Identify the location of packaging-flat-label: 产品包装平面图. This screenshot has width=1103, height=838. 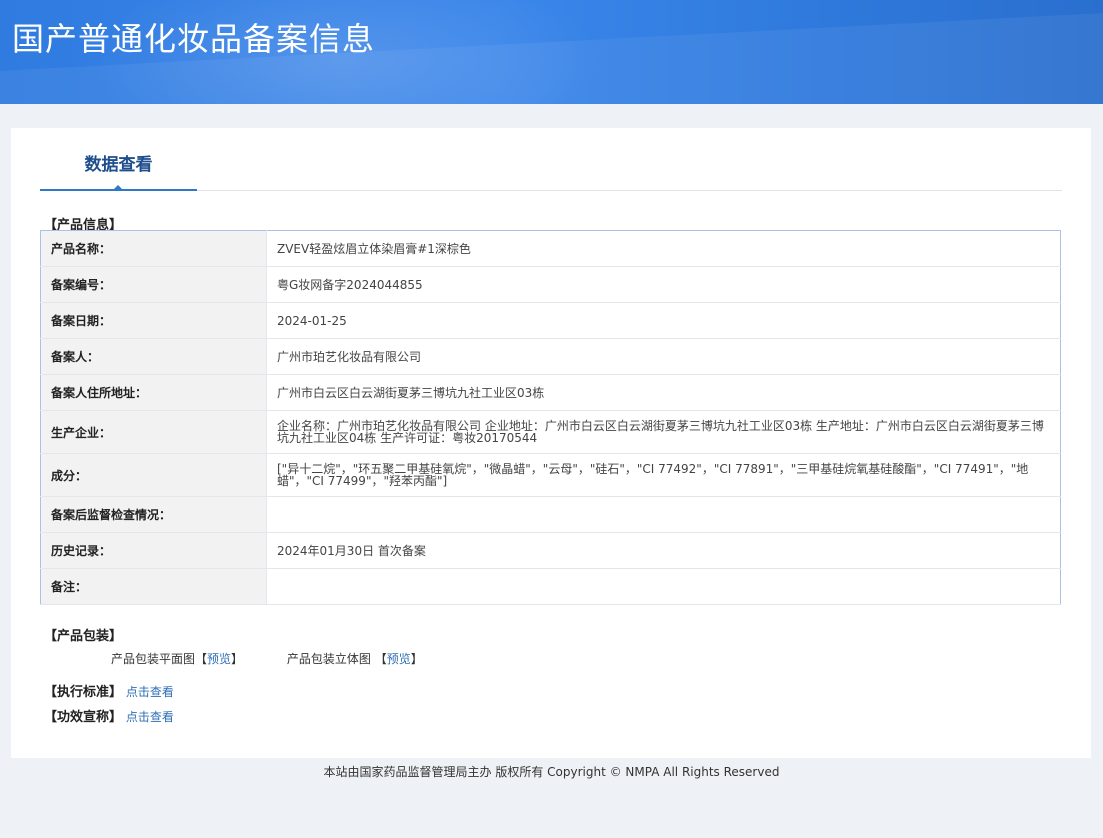
(153, 659).